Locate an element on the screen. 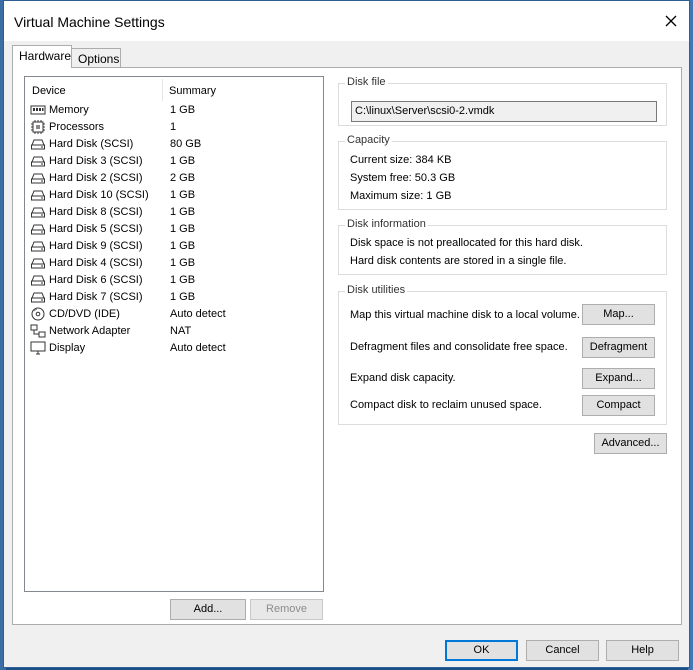  system-free-text: System free: 50.3 GB is located at coordinates (403, 178).